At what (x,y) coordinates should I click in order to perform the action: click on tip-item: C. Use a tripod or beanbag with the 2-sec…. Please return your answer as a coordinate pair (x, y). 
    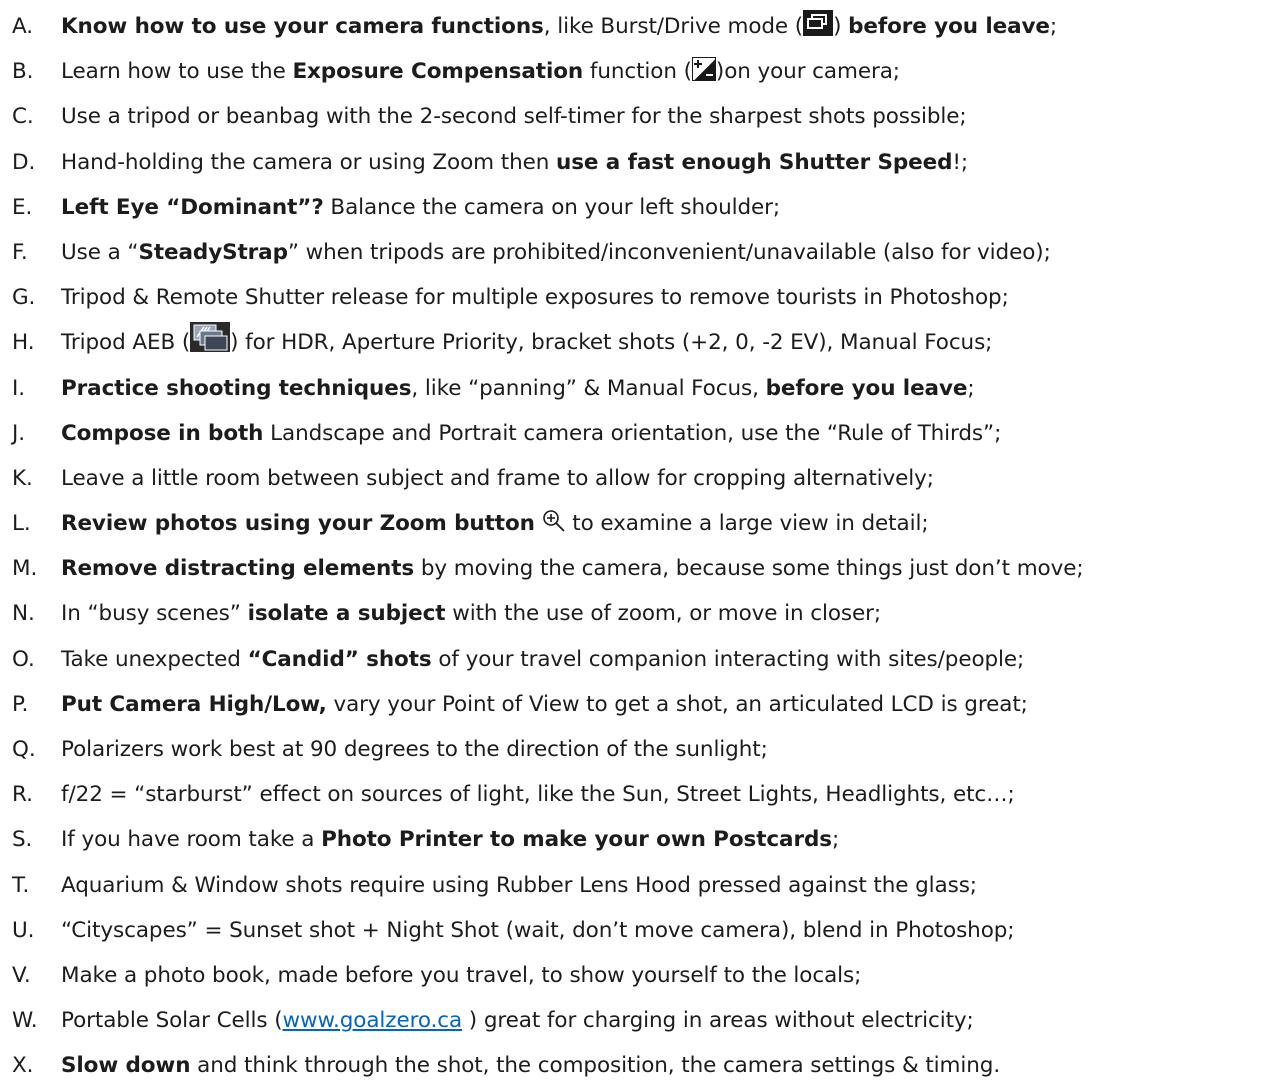
    Looking at the image, I should click on (630, 116).